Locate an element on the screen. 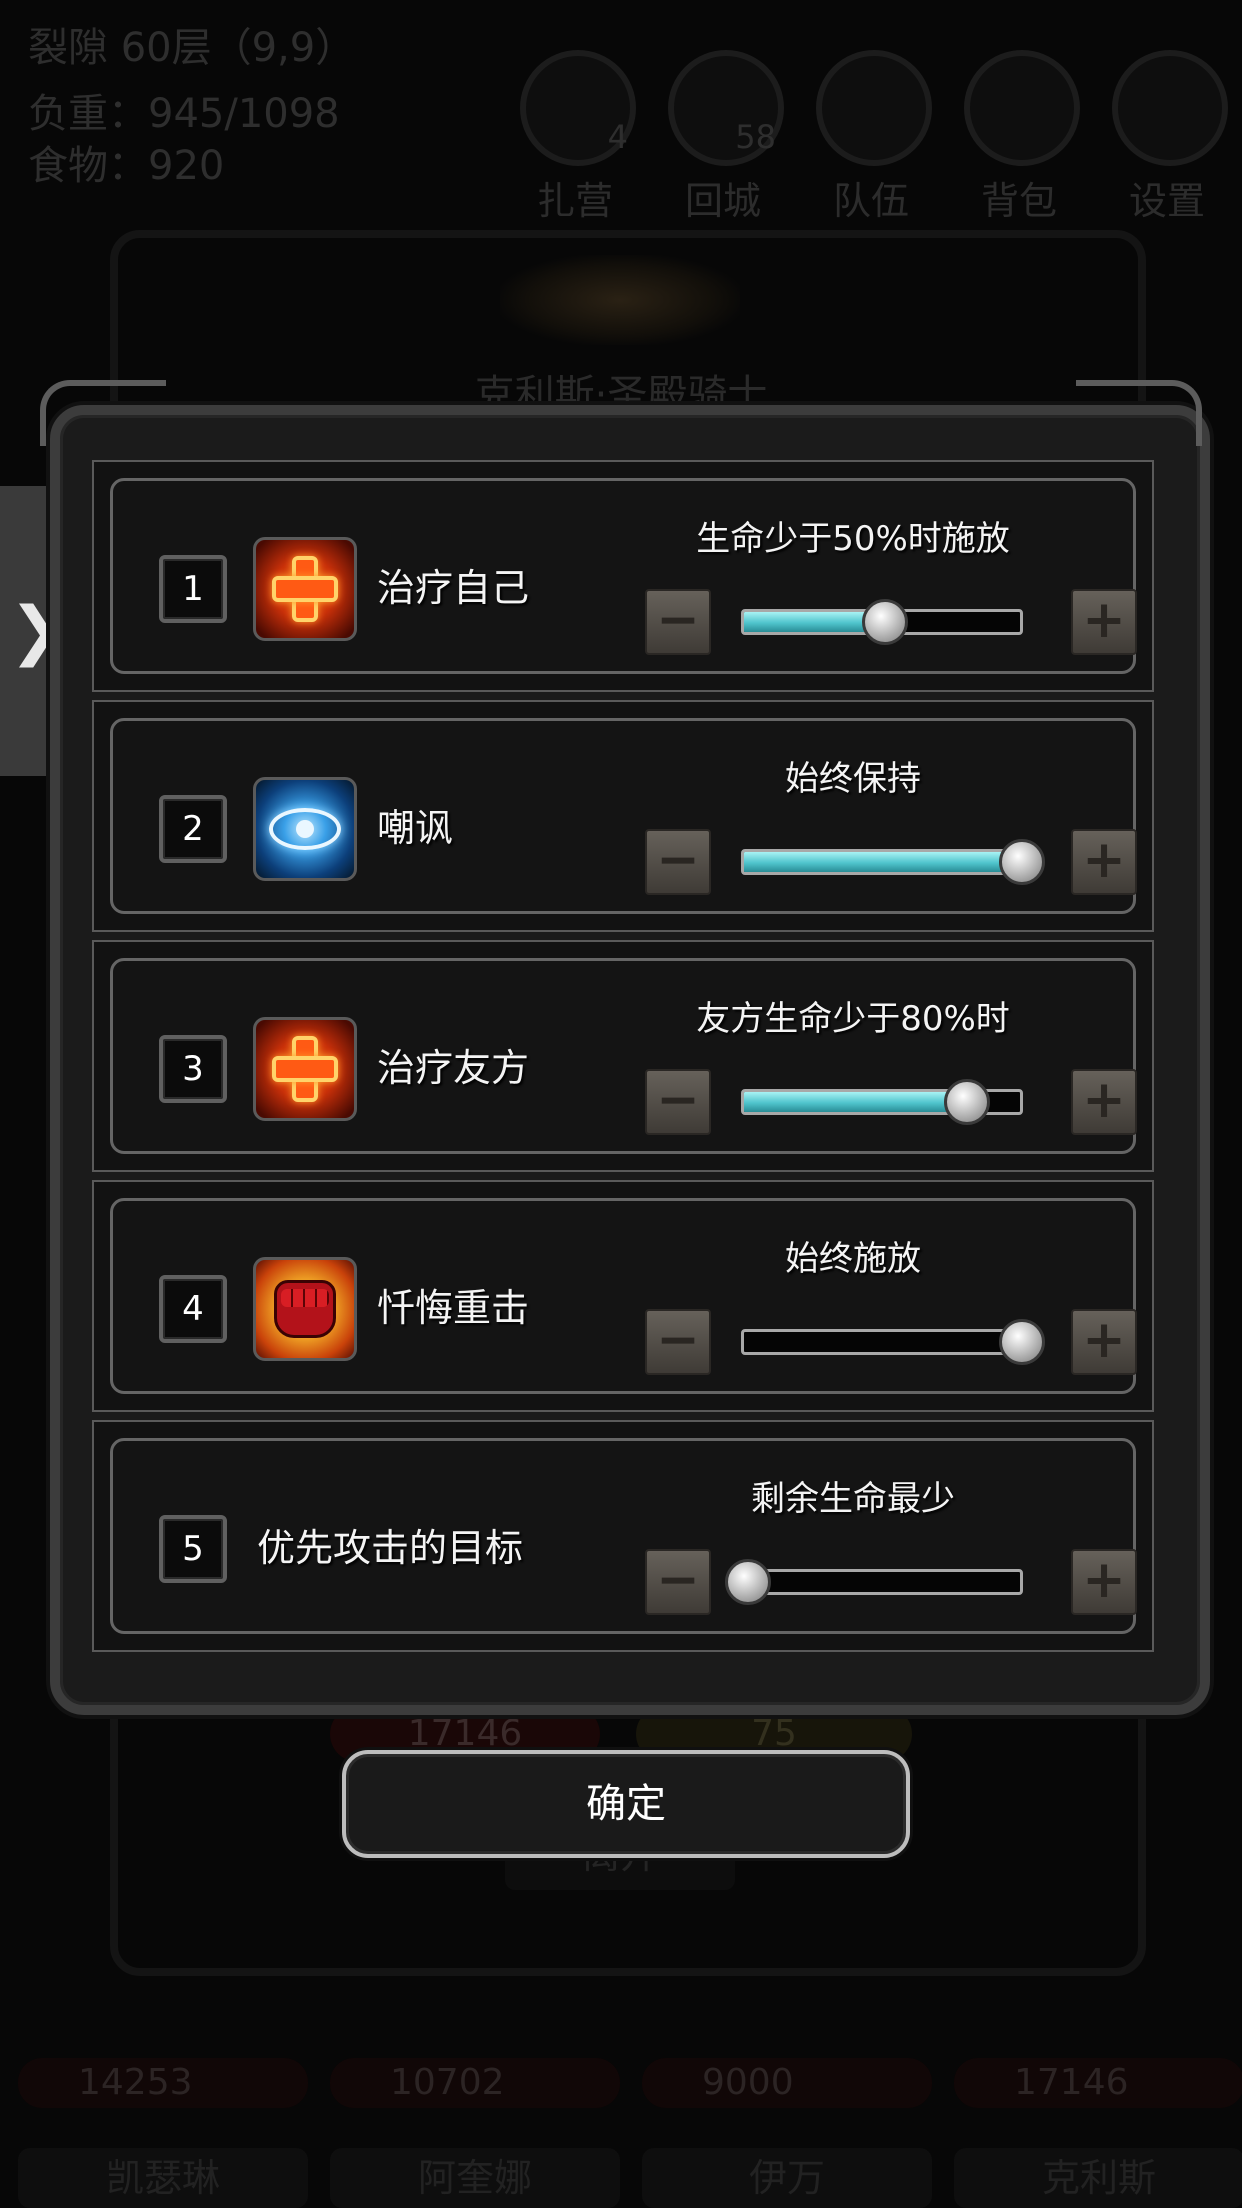  taunt-eye-icon is located at coordinates (305, 829).